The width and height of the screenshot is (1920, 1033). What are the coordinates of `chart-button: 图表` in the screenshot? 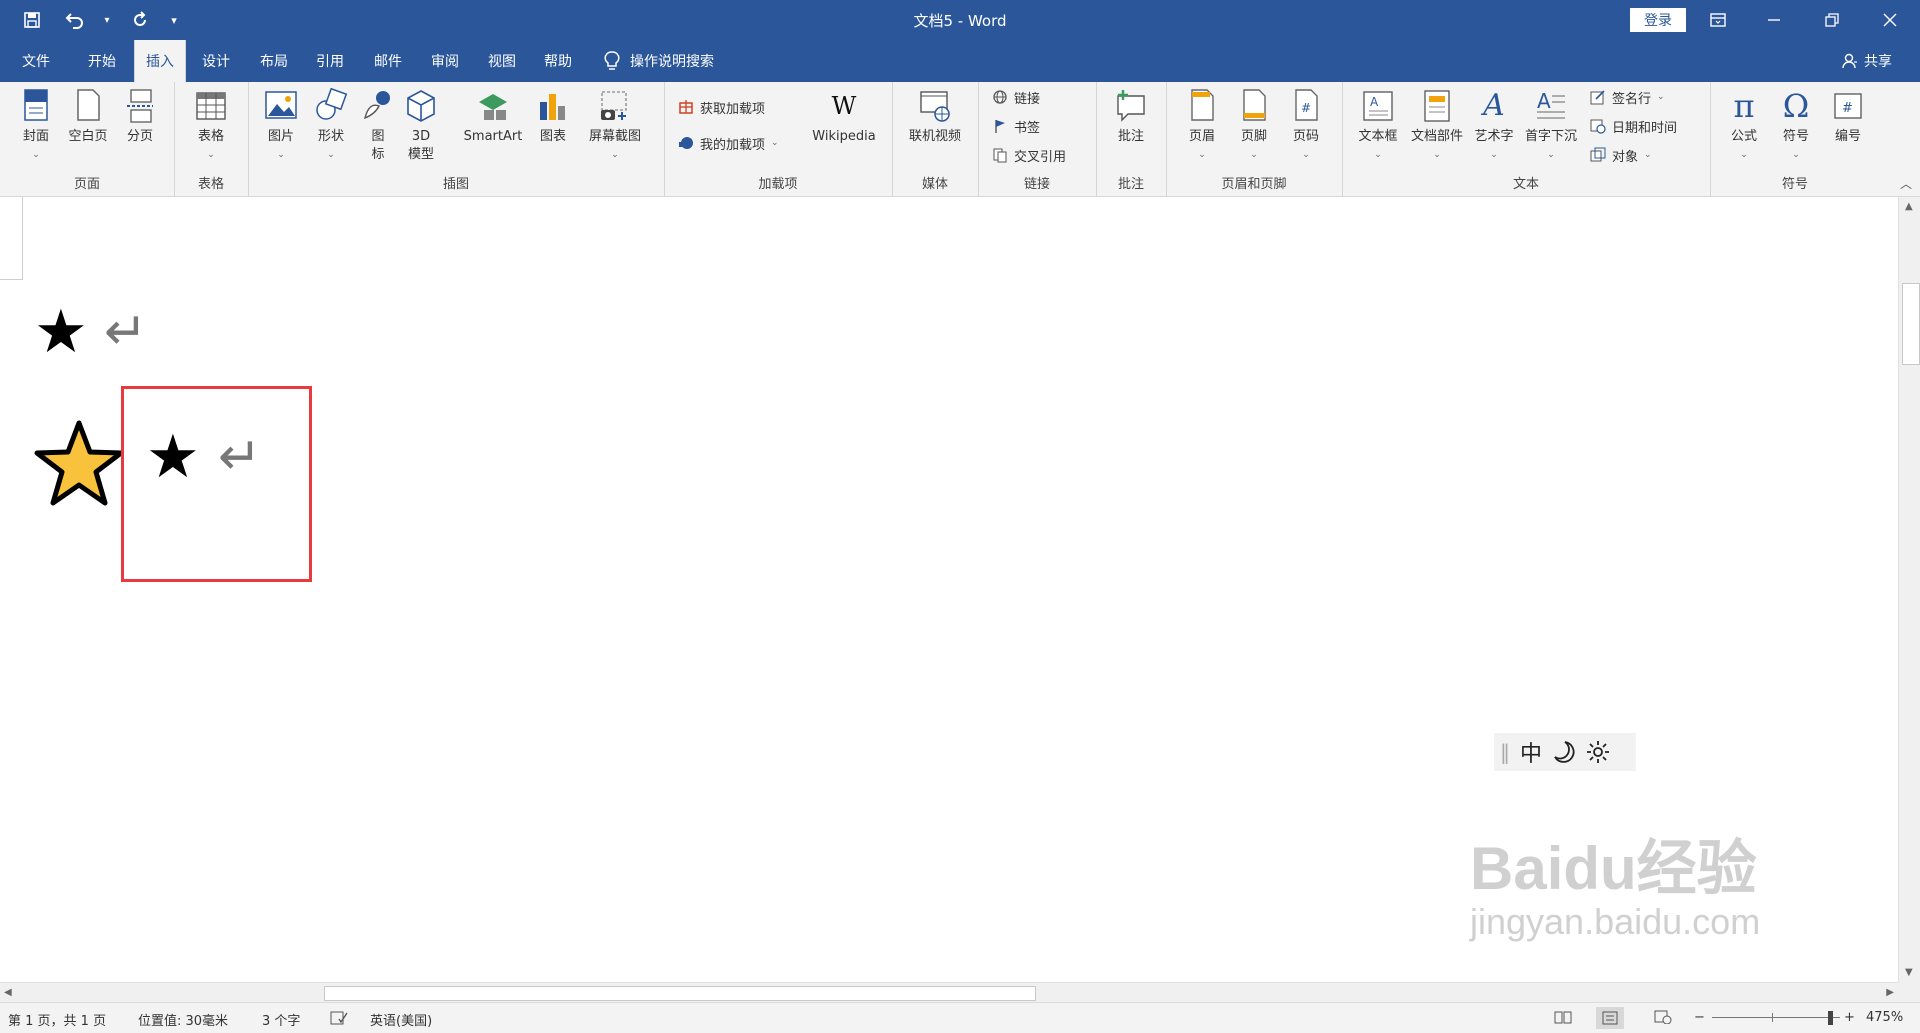 It's located at (553, 117).